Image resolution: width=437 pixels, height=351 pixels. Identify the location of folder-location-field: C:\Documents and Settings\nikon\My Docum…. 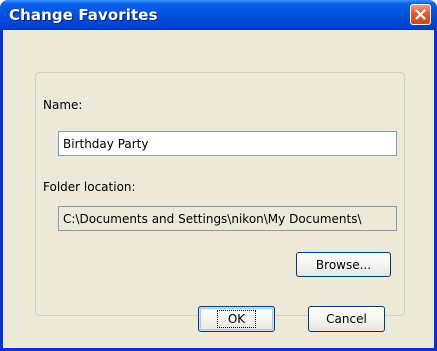
(227, 218).